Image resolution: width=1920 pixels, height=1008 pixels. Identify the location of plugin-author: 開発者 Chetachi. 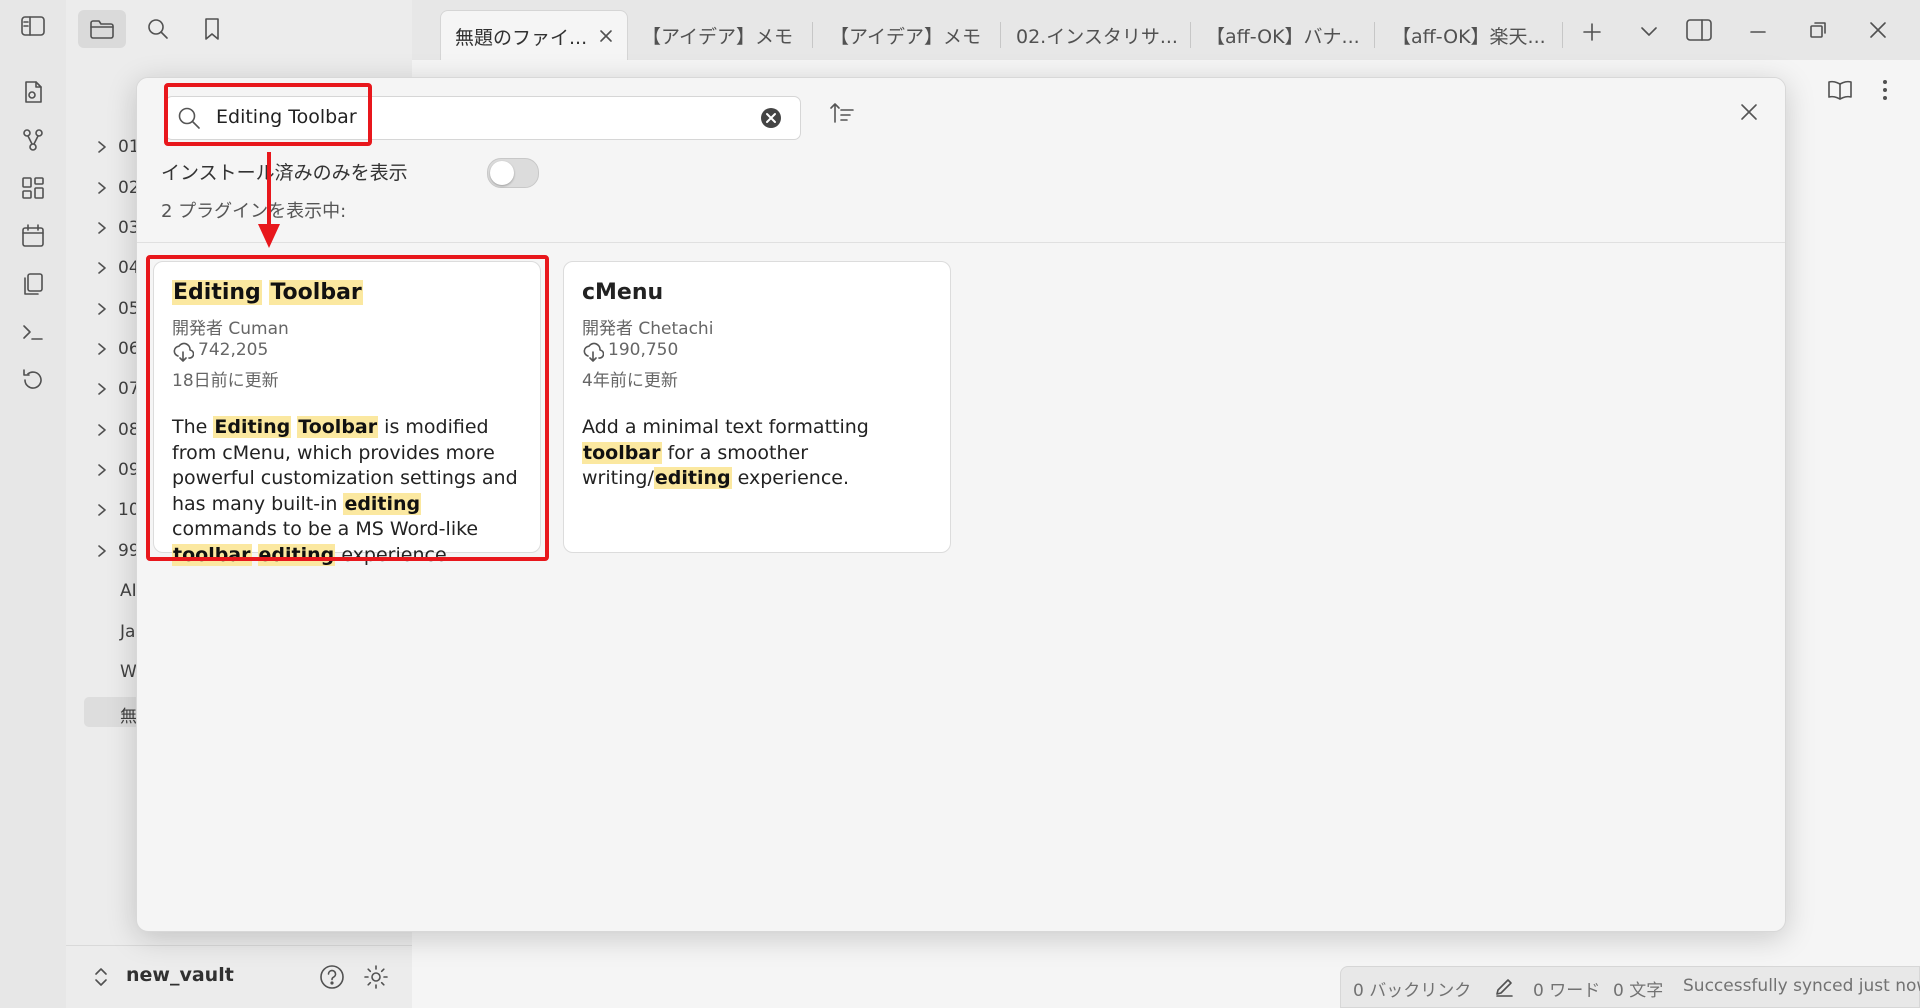
(648, 329).